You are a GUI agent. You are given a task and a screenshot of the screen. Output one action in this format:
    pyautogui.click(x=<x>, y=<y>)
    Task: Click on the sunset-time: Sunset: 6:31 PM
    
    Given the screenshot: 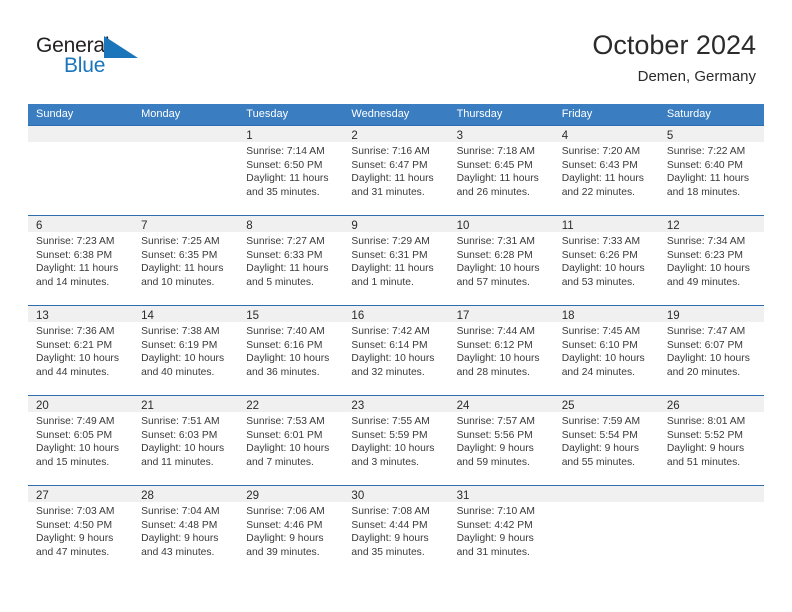 What is the action you would take?
    pyautogui.click(x=389, y=255)
    